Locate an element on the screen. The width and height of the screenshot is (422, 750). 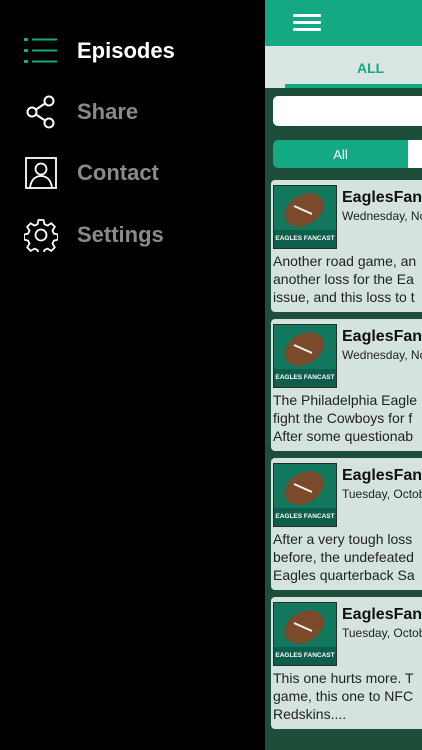
menu-label-settings: Settings is located at coordinates (120, 234).